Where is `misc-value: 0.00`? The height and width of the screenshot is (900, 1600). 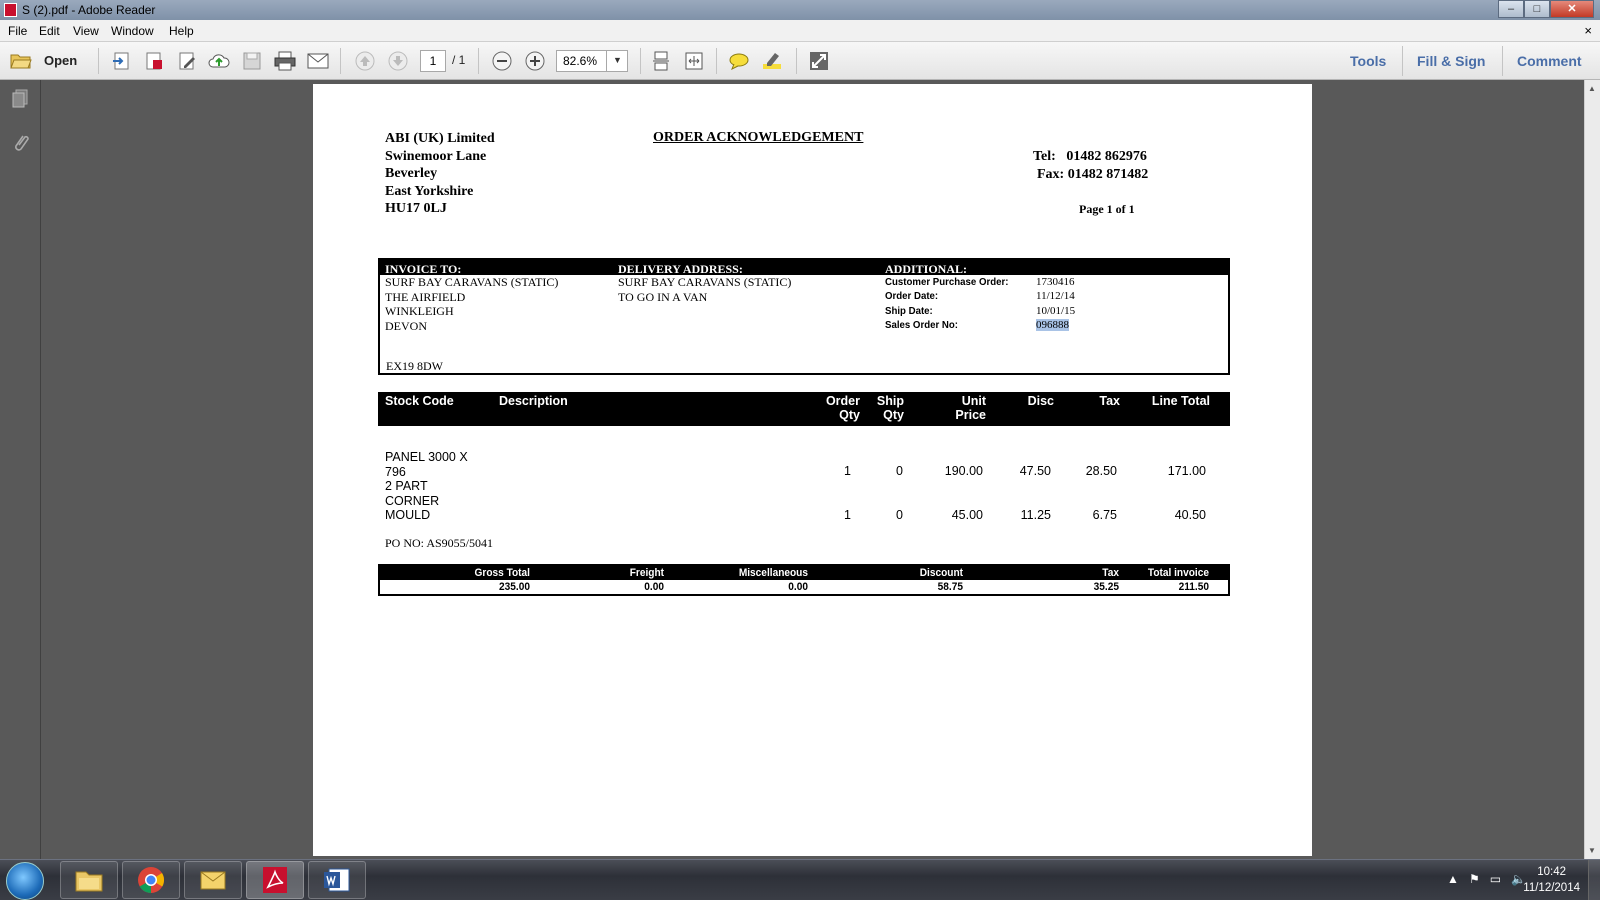
misc-value: 0.00 is located at coordinates (798, 587).